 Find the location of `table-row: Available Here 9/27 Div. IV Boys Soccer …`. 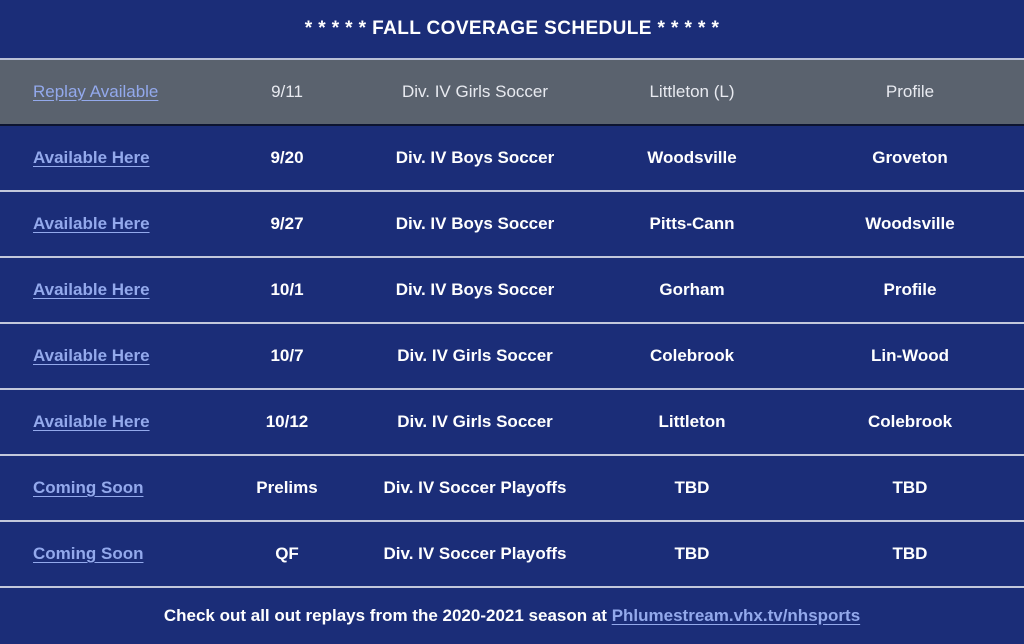

table-row: Available Here 9/27 Div. IV Boys Soccer … is located at coordinates (512, 225).